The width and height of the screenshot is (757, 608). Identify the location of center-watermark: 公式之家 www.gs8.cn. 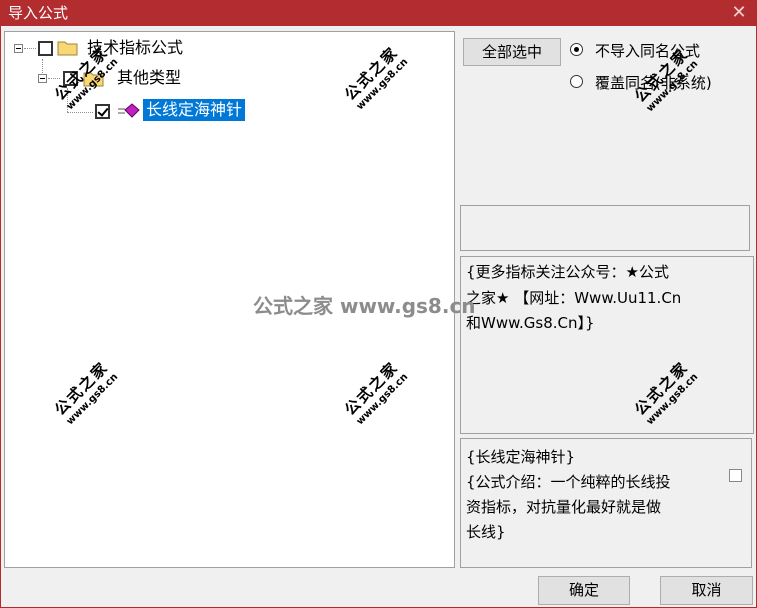
(364, 306).